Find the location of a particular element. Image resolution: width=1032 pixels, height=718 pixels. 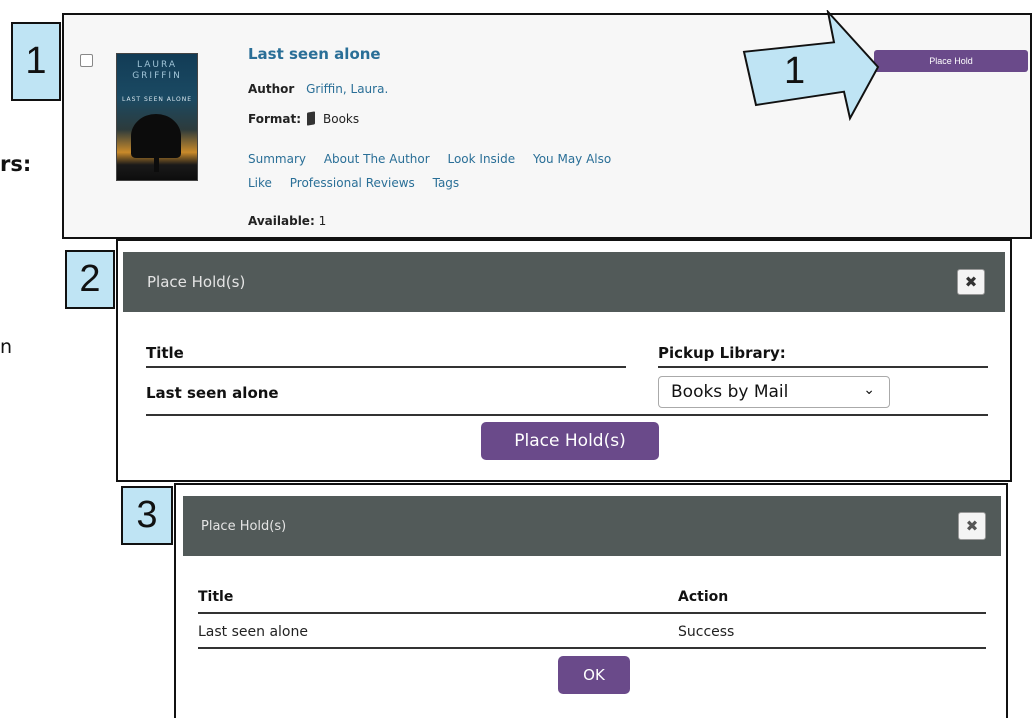

cover-author-line1: LAURA is located at coordinates (156, 65).